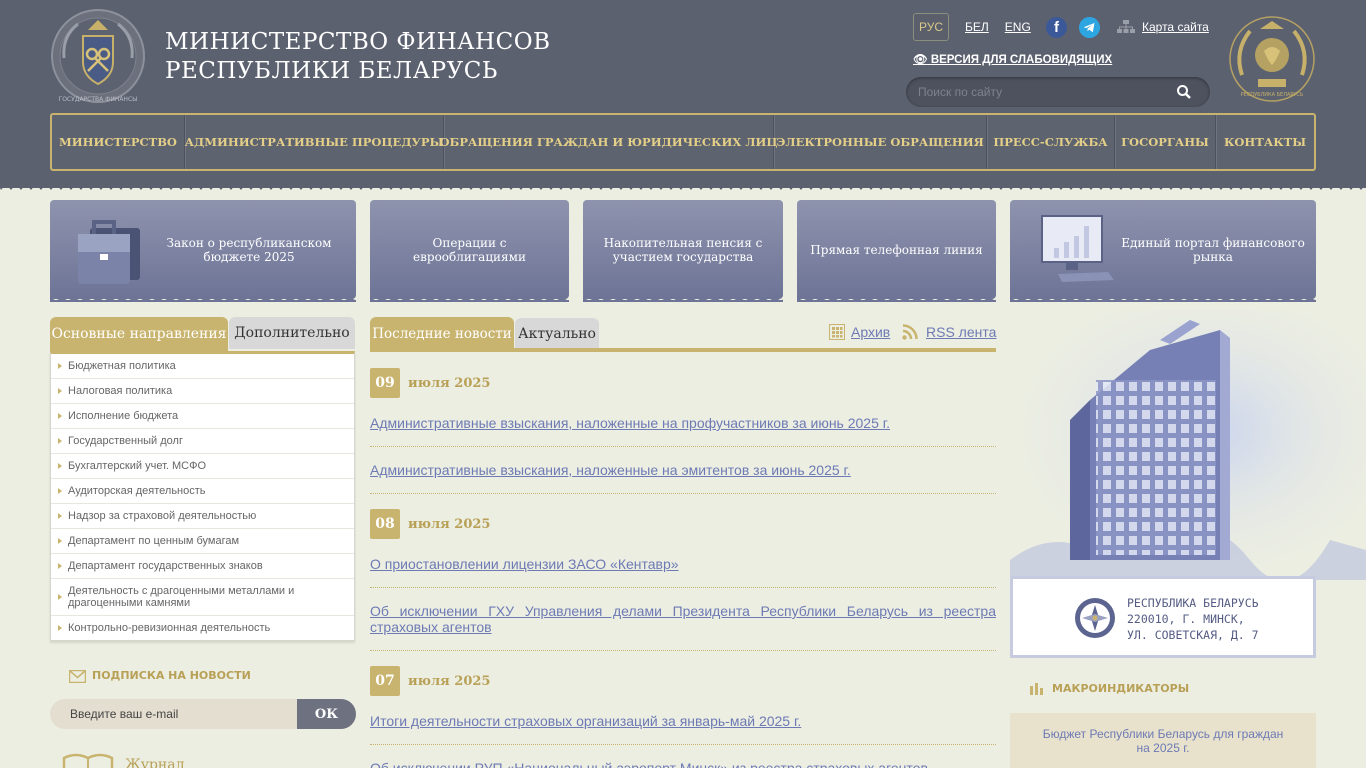  I want to click on menu-item-budget-policy: Бюджетная политика, so click(202, 366).